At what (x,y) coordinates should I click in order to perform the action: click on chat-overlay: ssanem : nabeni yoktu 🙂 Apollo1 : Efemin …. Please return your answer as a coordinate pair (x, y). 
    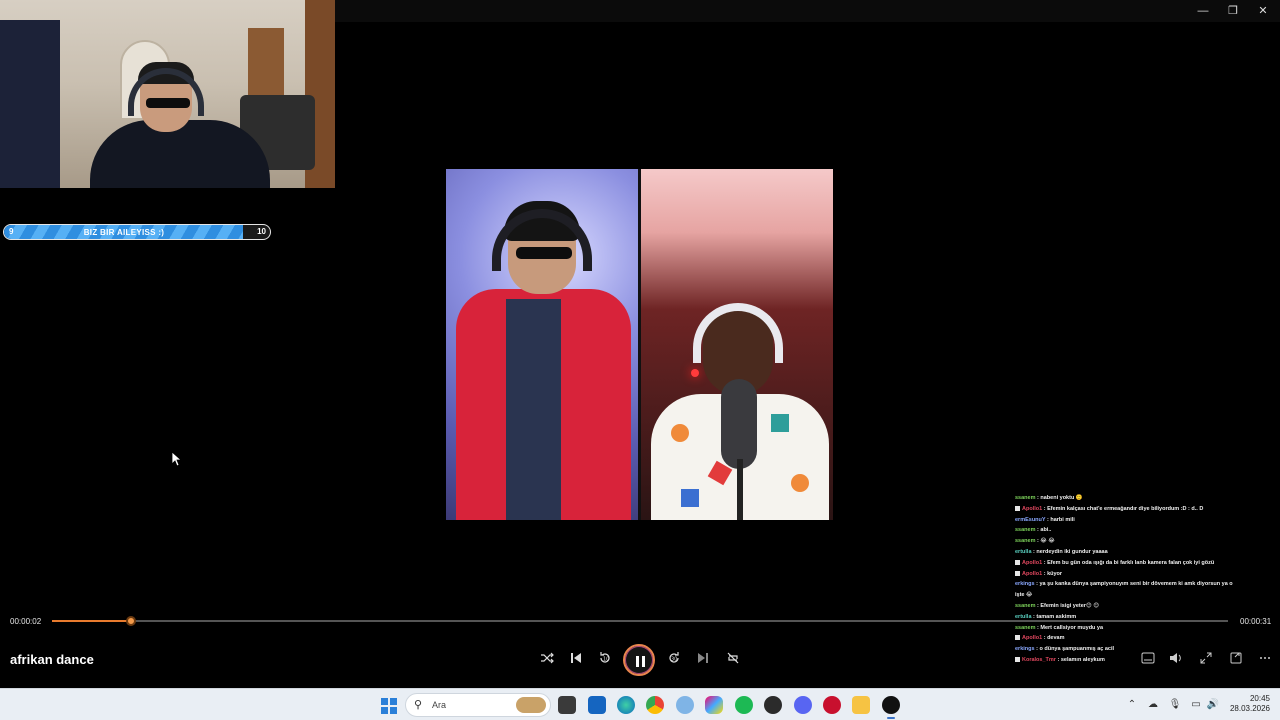
    Looking at the image, I should click on (1127, 579).